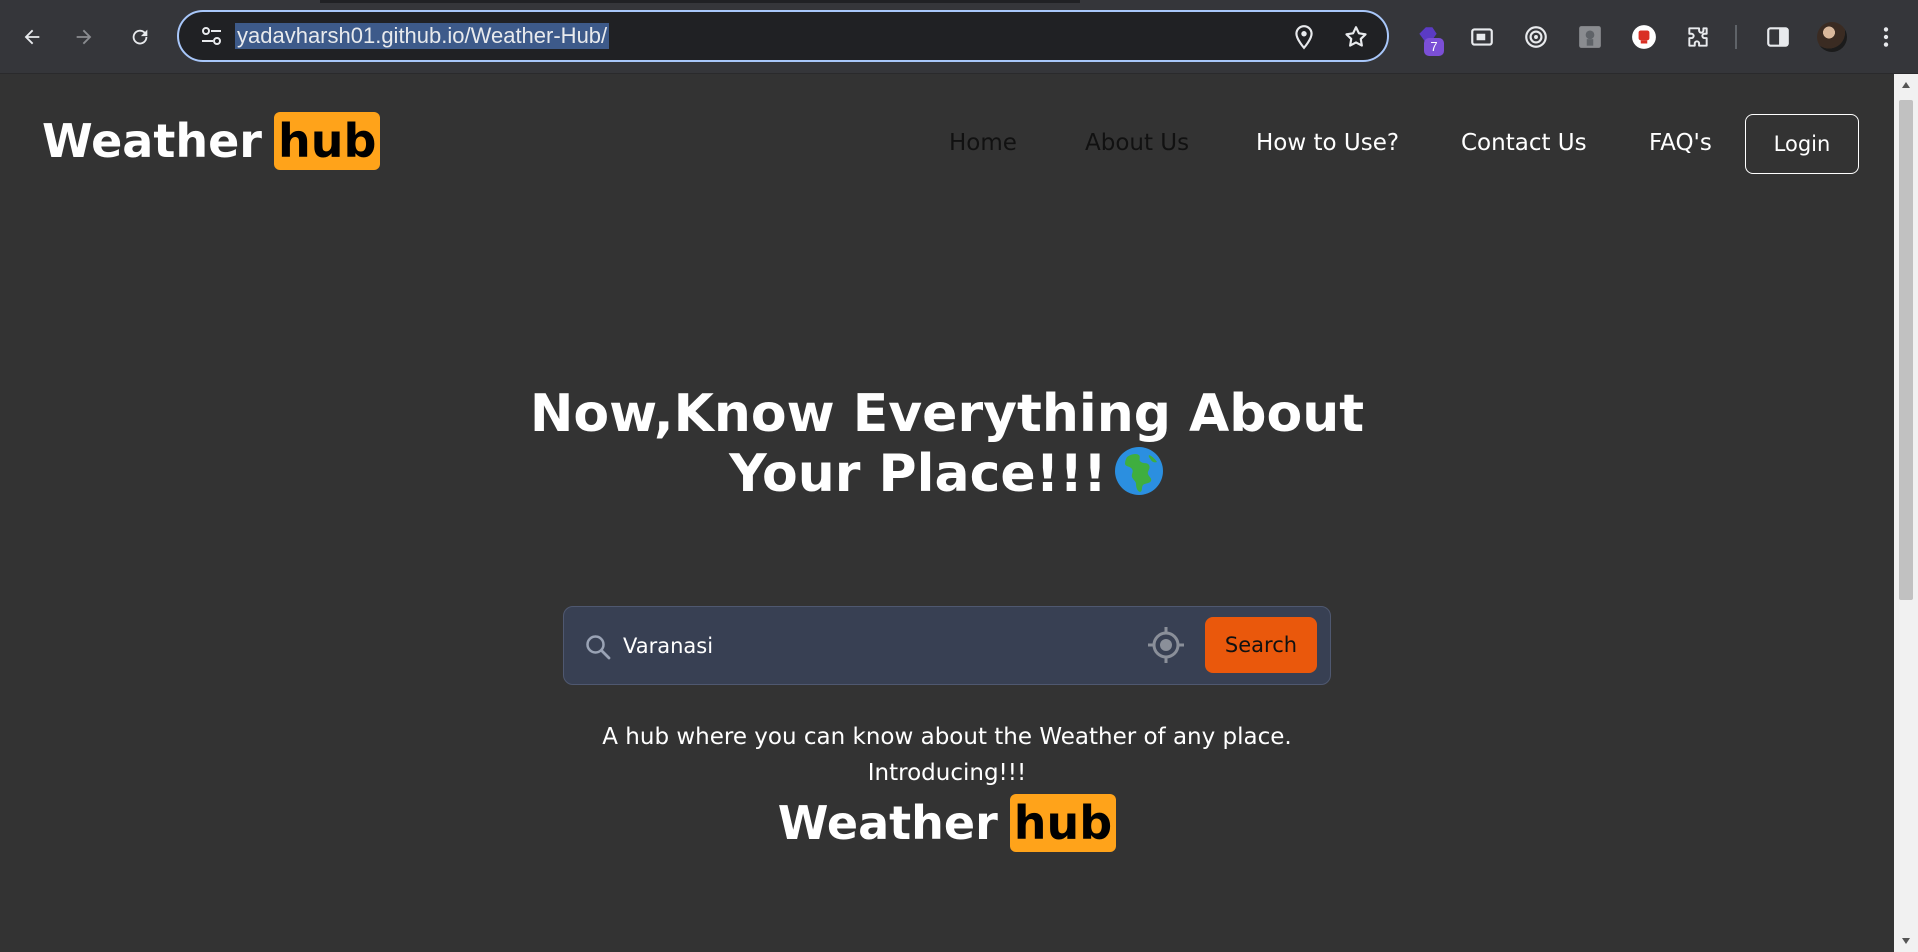 The height and width of the screenshot is (952, 1918). I want to click on extension-badge: 7, so click(1434, 47).